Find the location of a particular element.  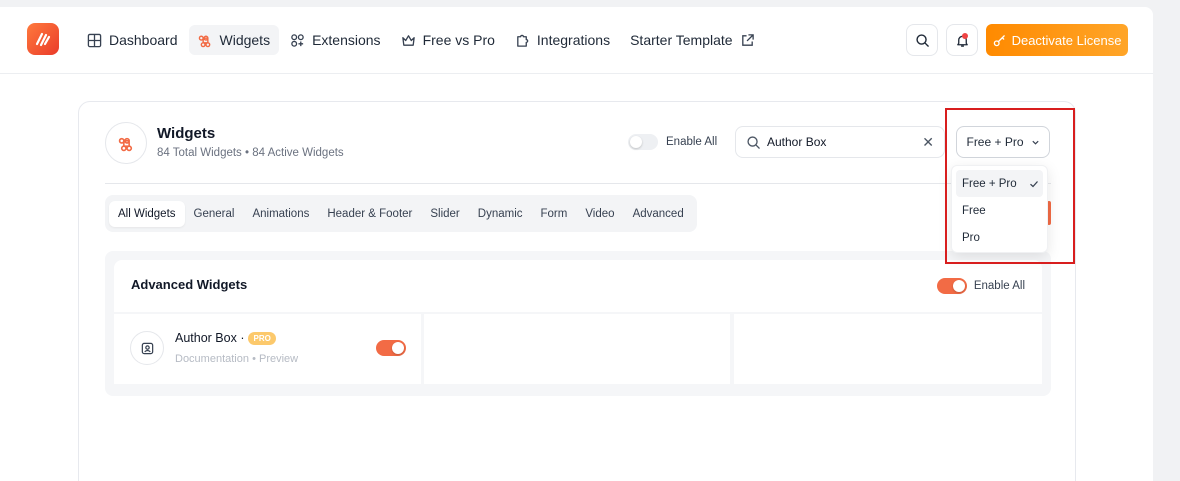

tab-all-widgets: All Widgets is located at coordinates (147, 213).